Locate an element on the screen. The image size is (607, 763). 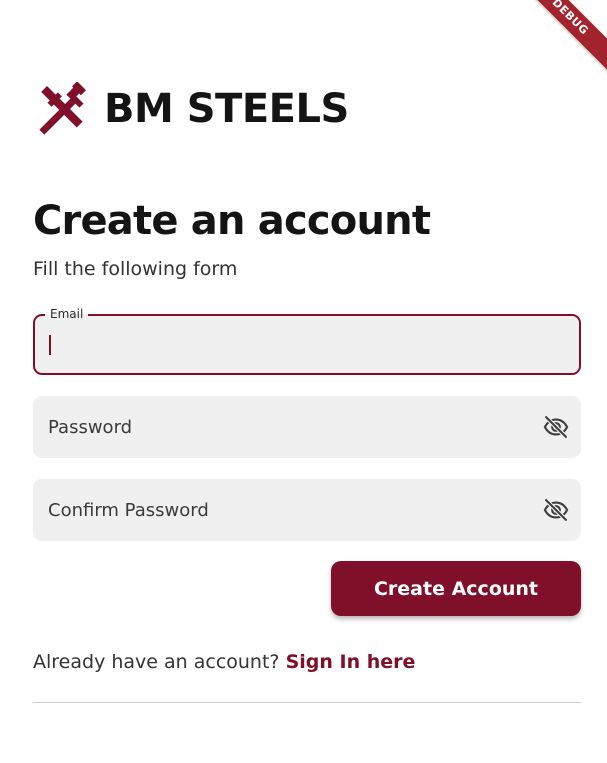
page-subtitle: Fill the following form is located at coordinates (135, 269).